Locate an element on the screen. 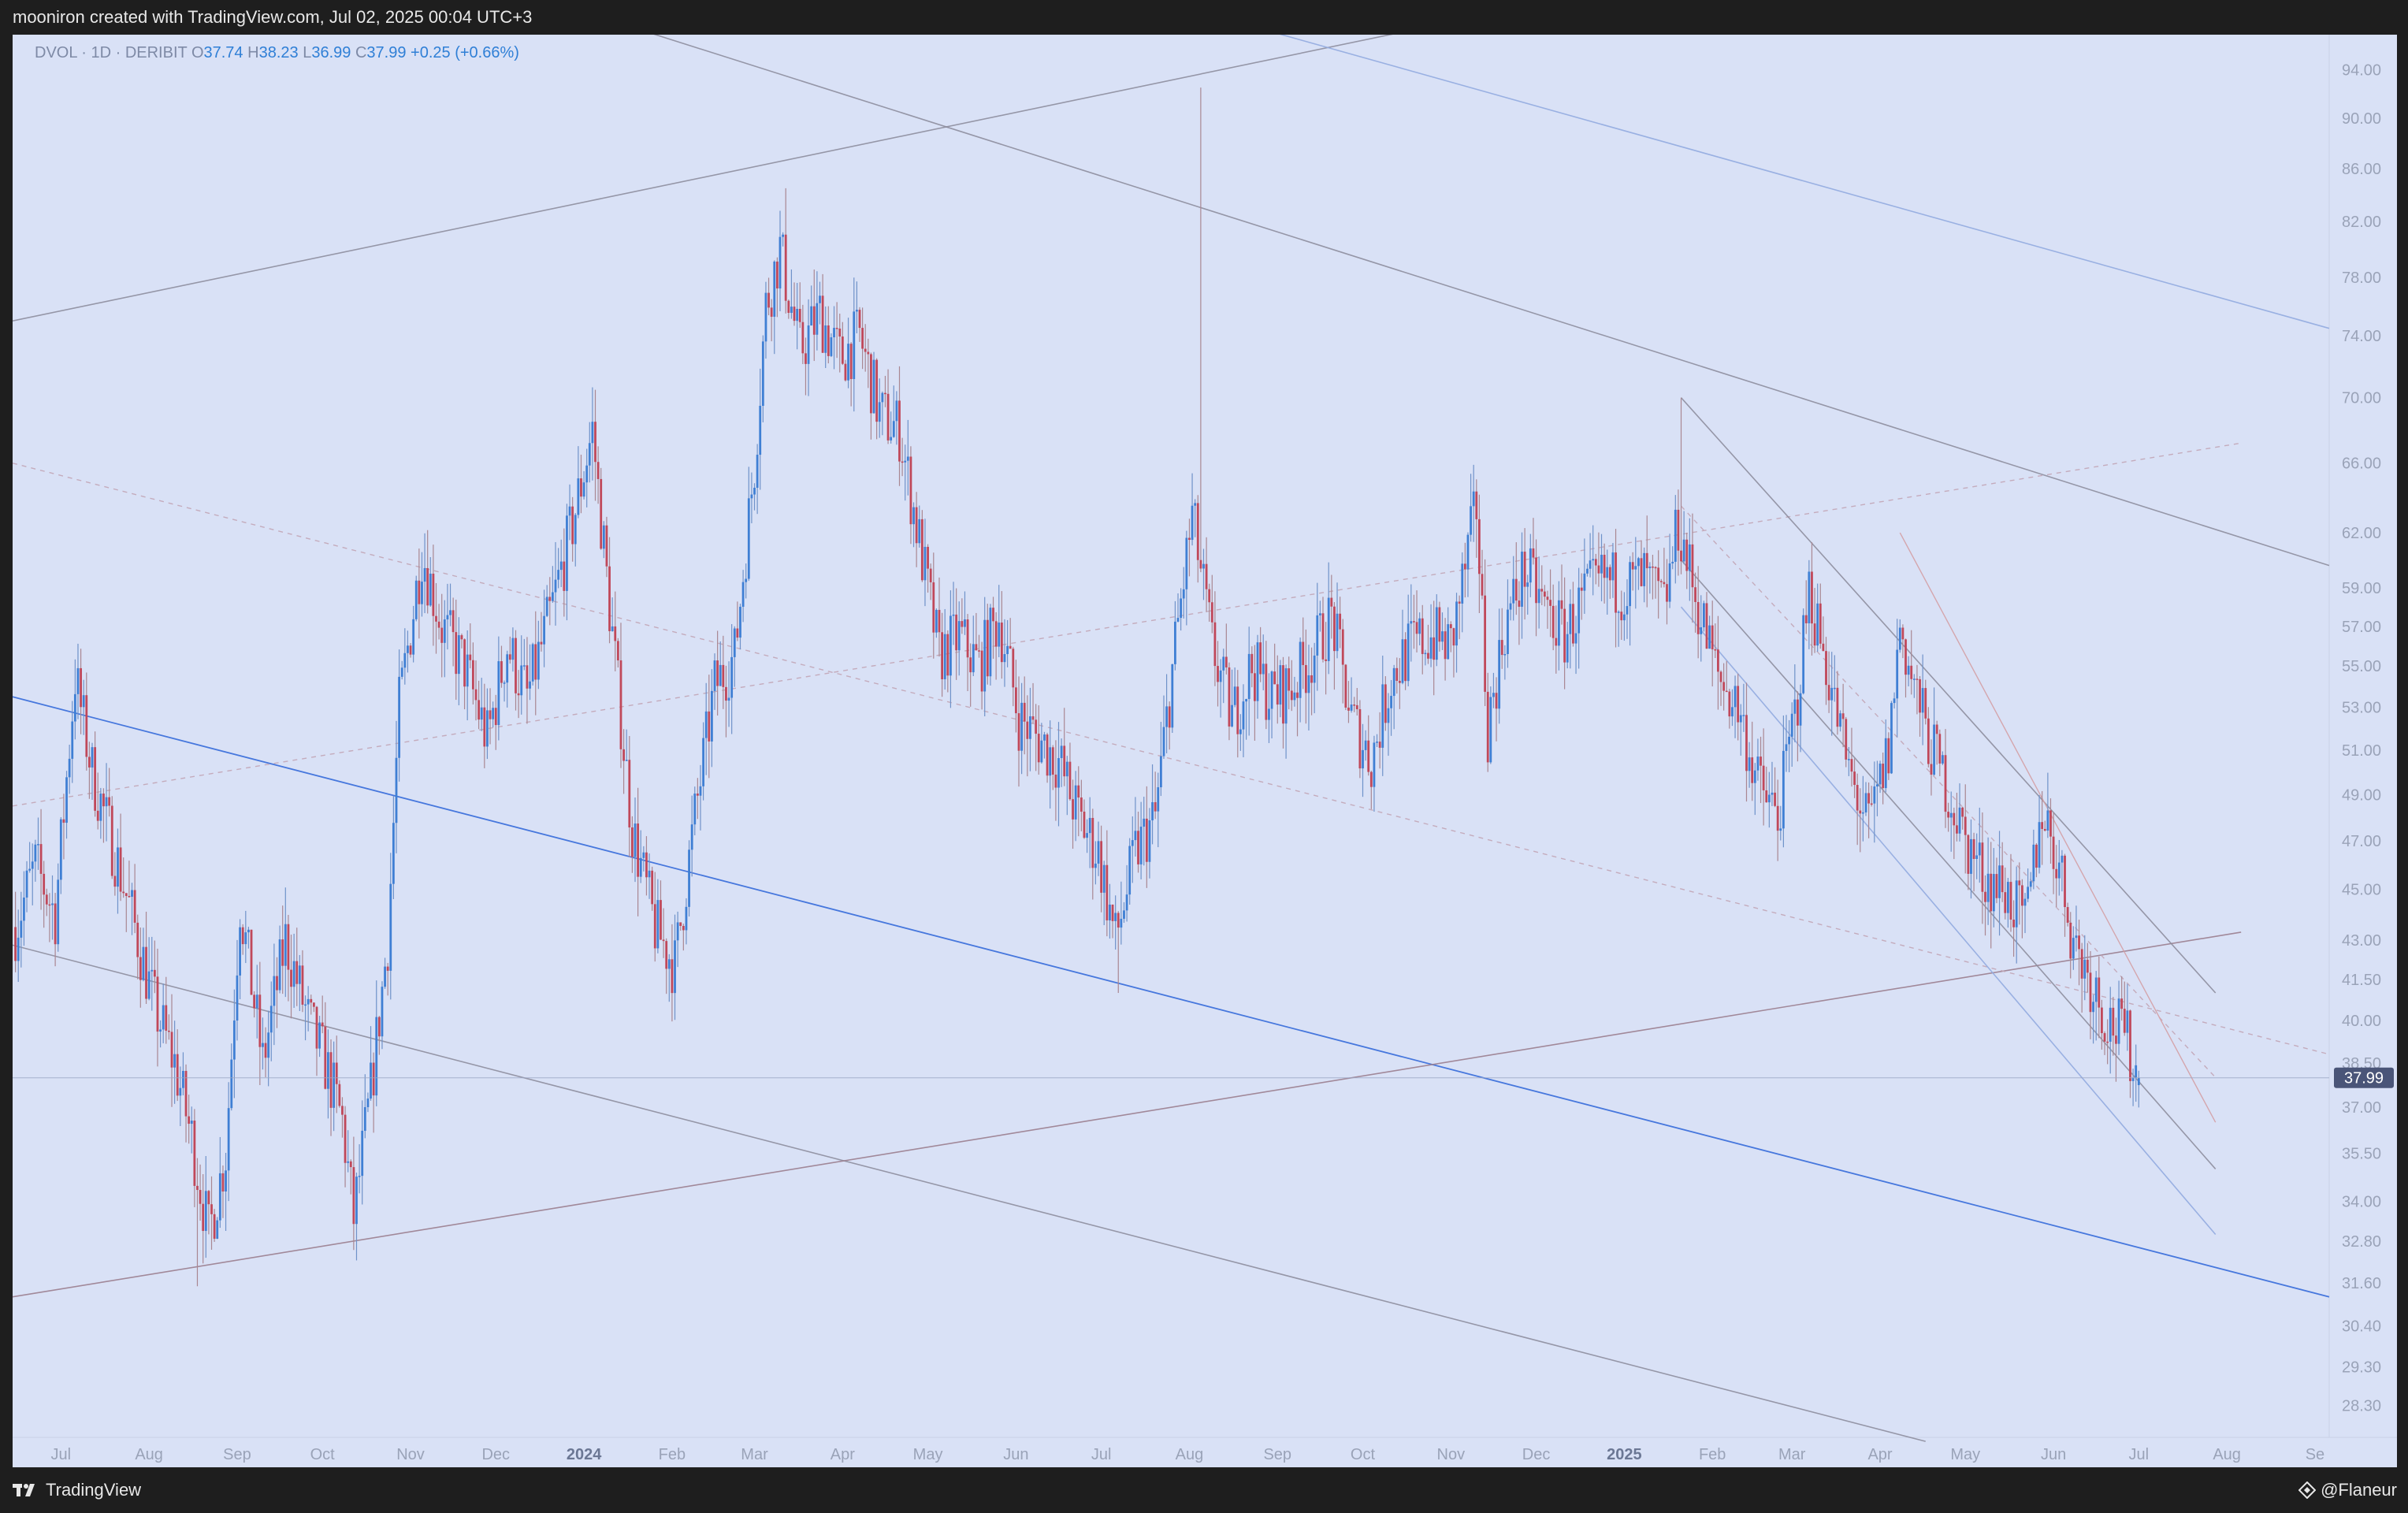 Image resolution: width=2408 pixels, height=1513 pixels. low-value: 36.99 is located at coordinates (331, 52).